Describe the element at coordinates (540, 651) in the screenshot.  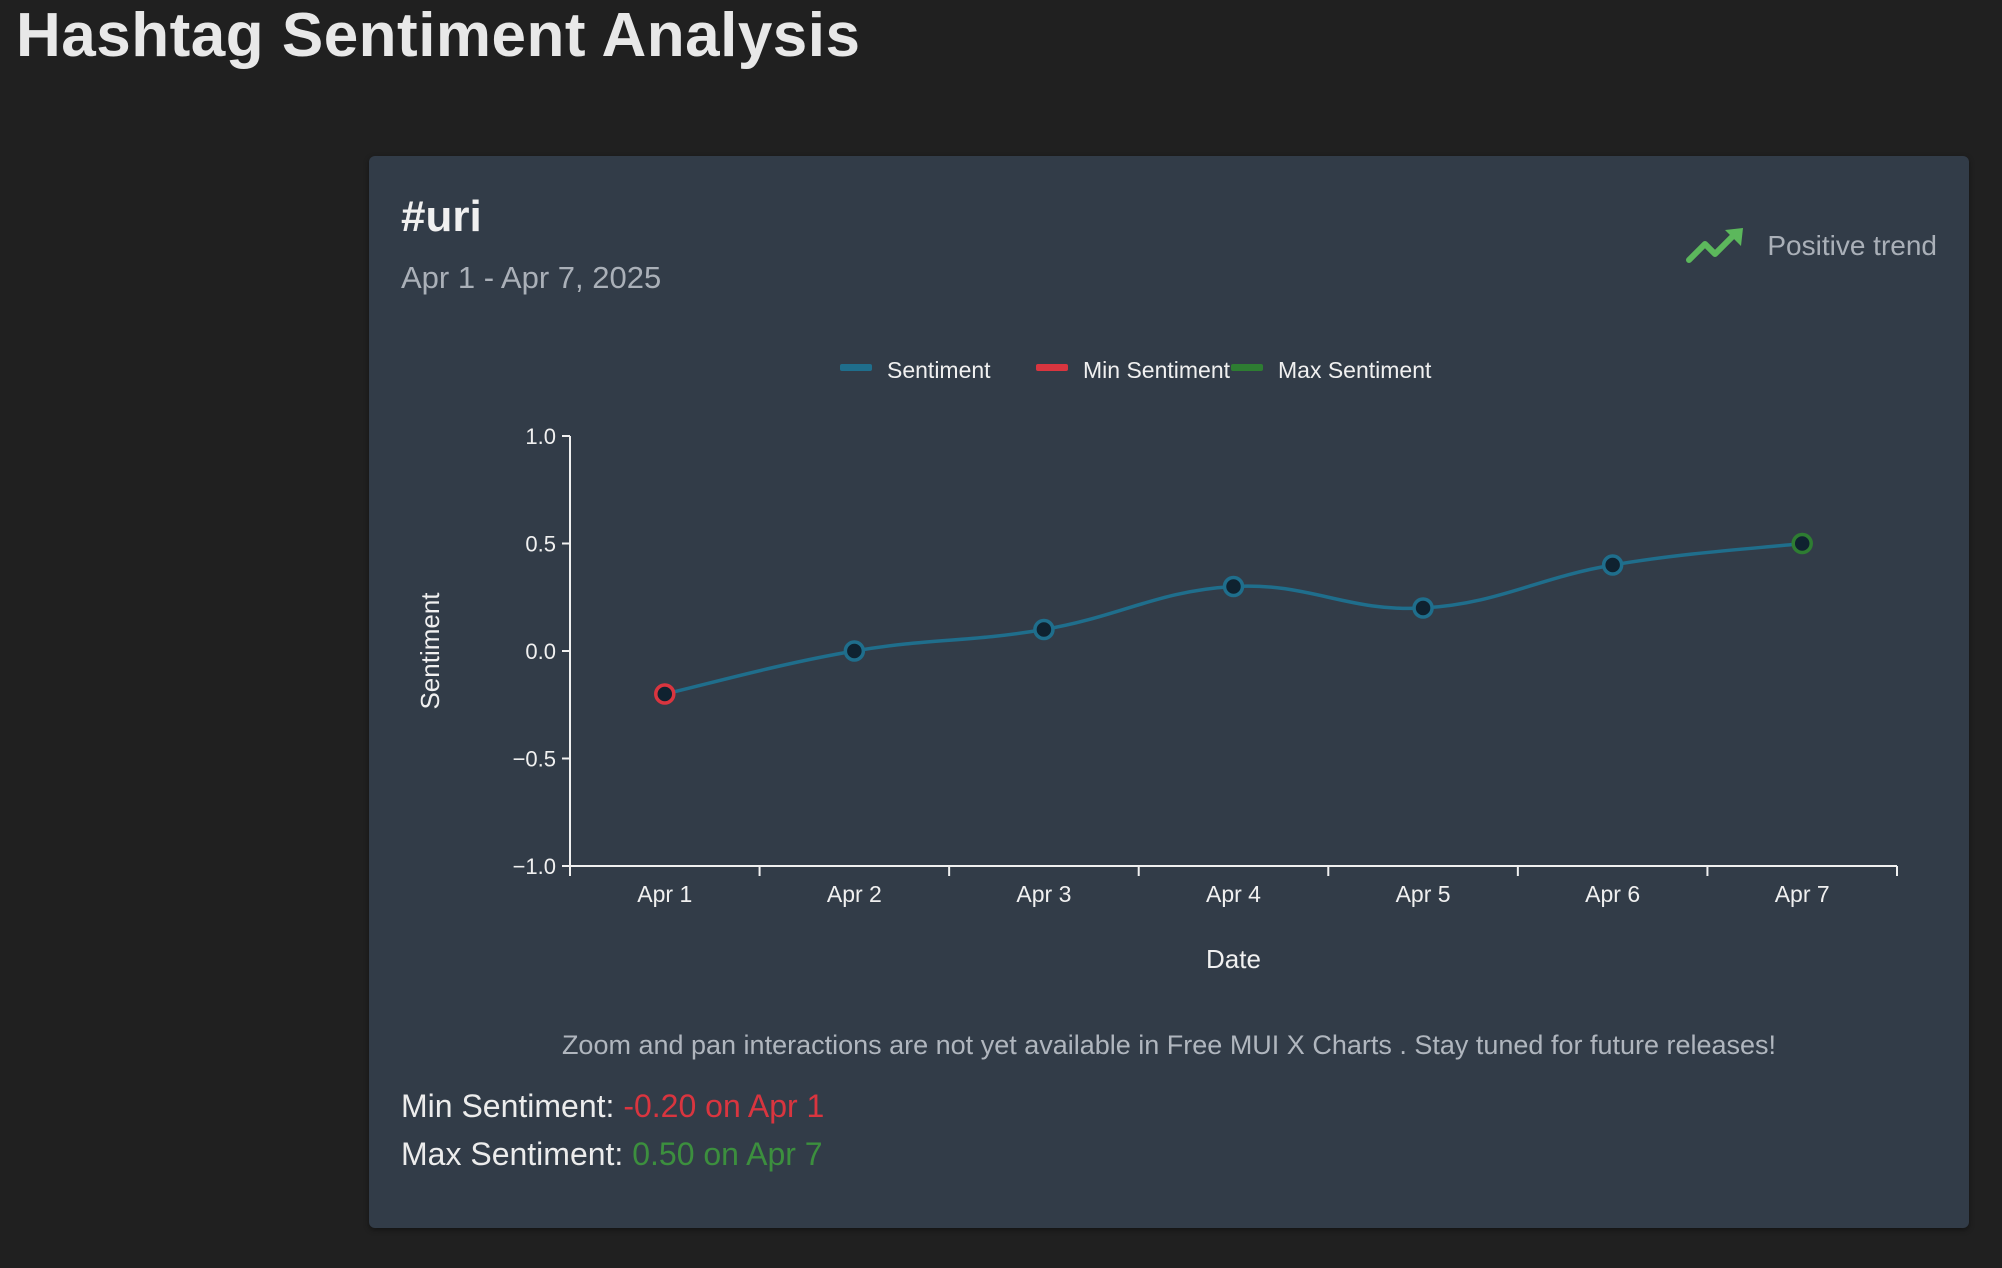
I see `y-tick-label: 0.0` at that location.